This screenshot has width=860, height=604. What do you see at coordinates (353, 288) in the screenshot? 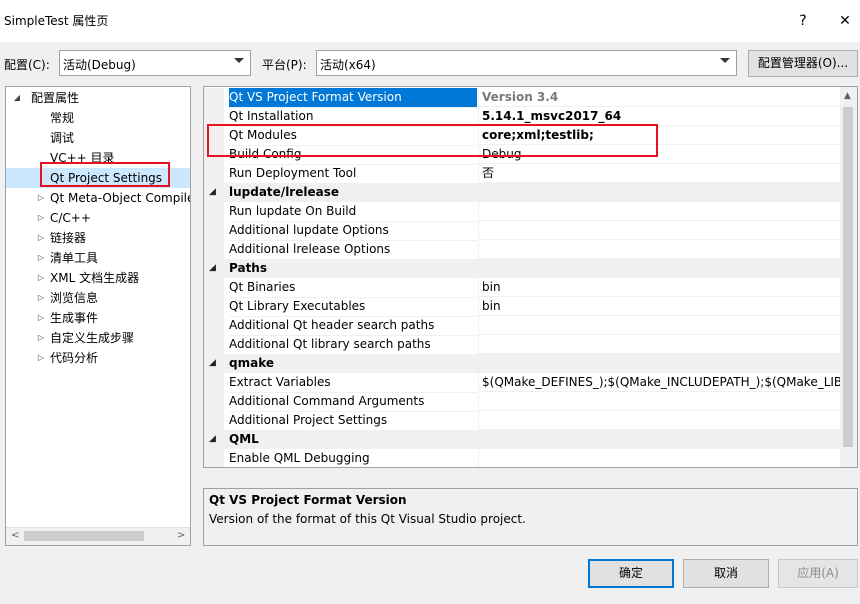
I see `property-name: Qt Binaries` at bounding box center [353, 288].